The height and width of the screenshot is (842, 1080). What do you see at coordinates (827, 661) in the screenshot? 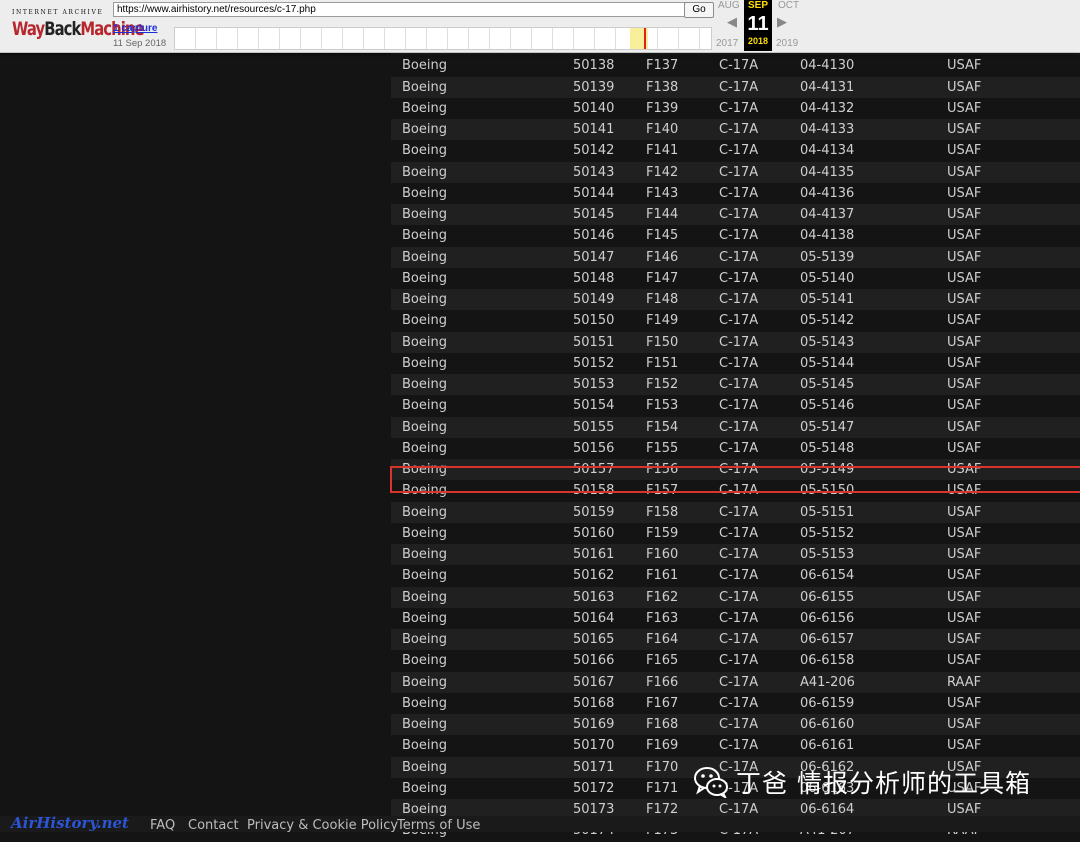
I see `cell-registration: 06-6158` at bounding box center [827, 661].